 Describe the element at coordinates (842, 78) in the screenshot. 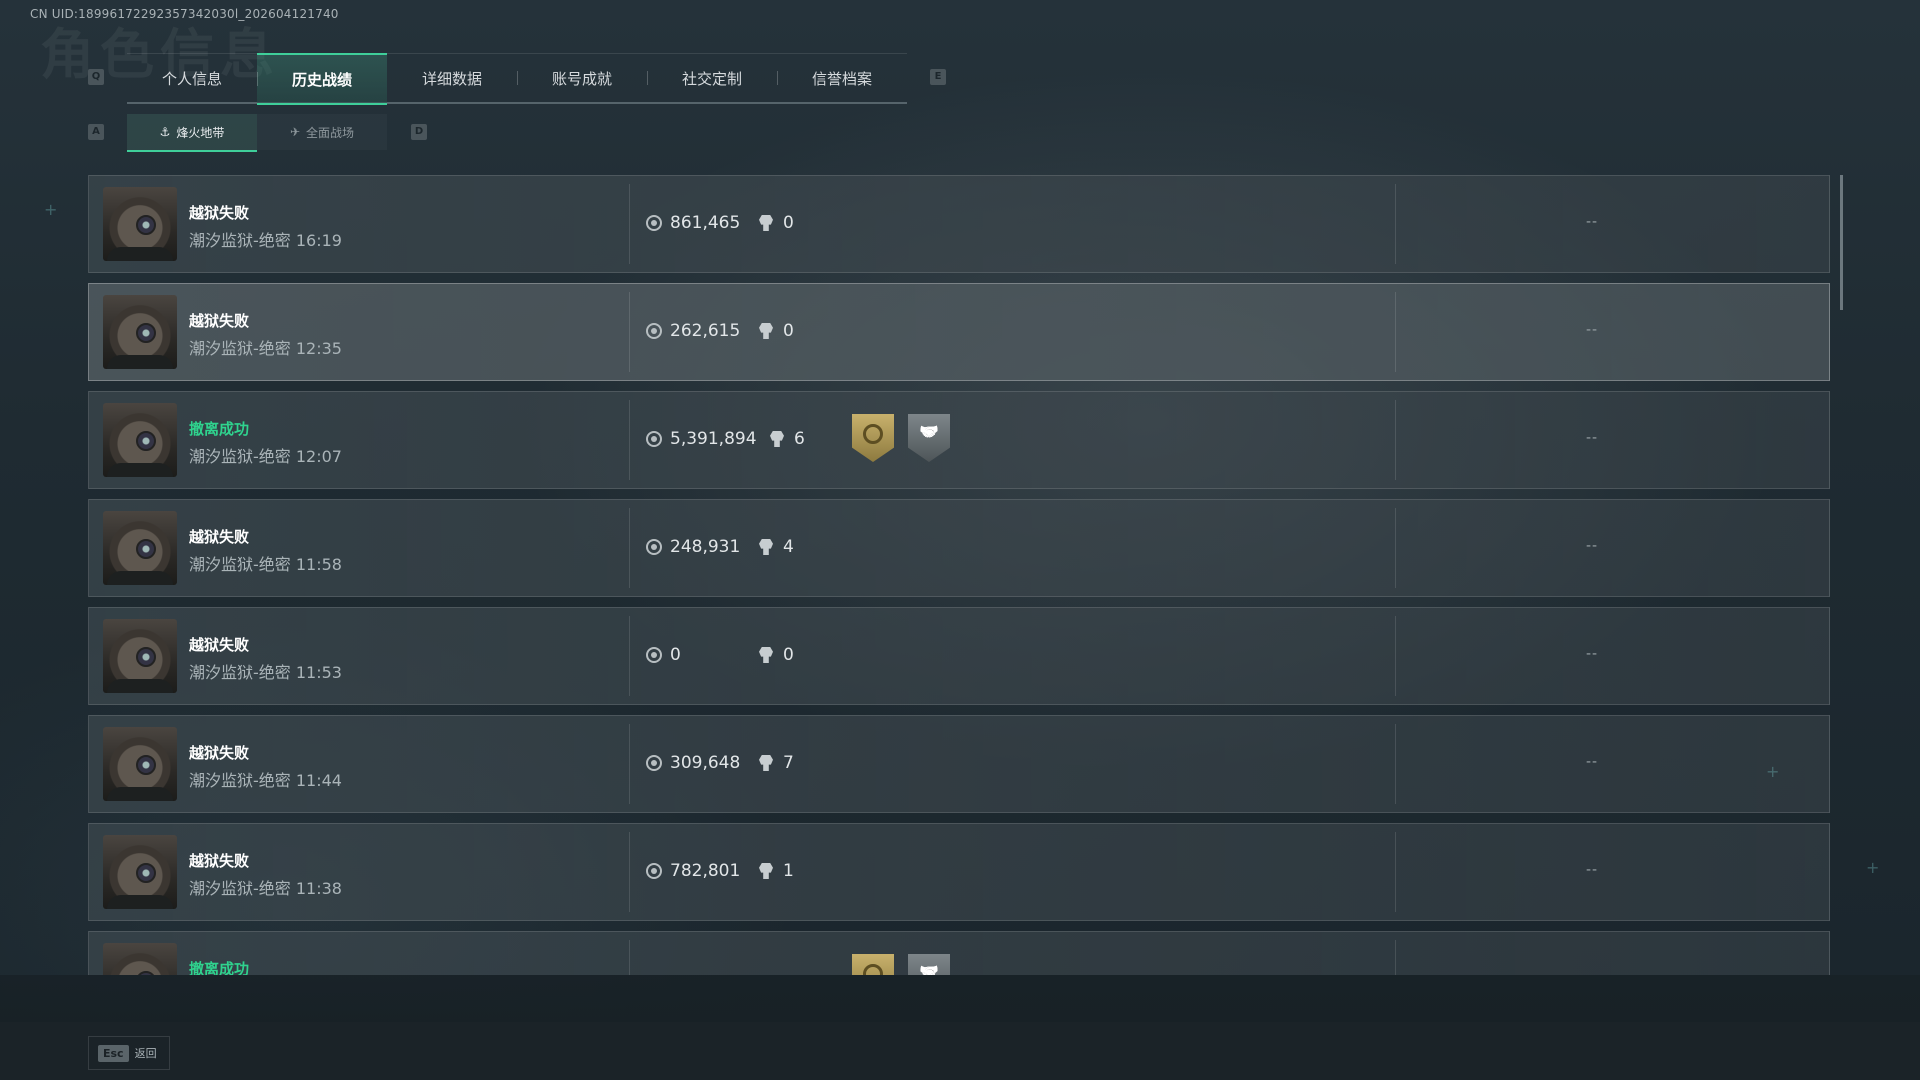

I see `tab-5: 信誉档案` at that location.